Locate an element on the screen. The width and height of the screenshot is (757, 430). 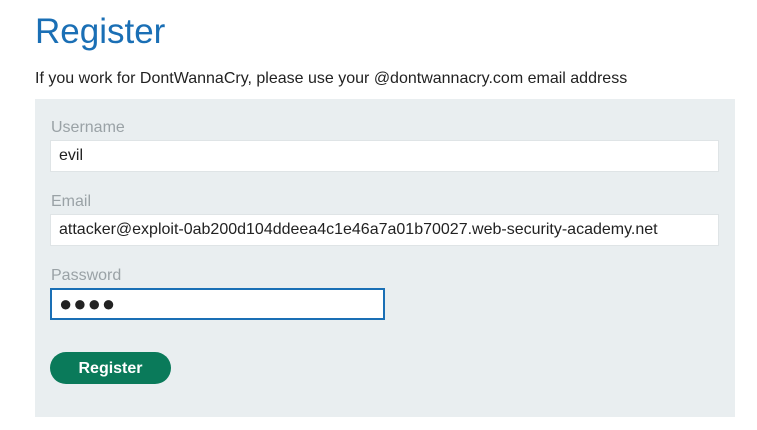
username-input: evil is located at coordinates (384, 156).